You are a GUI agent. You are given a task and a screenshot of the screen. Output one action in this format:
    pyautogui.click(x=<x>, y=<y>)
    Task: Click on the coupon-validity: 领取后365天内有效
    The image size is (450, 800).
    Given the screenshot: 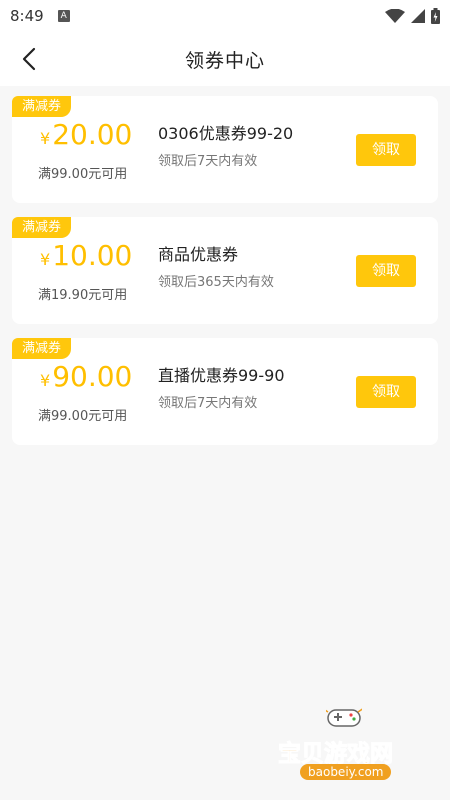 What is the action you would take?
    pyautogui.click(x=216, y=282)
    